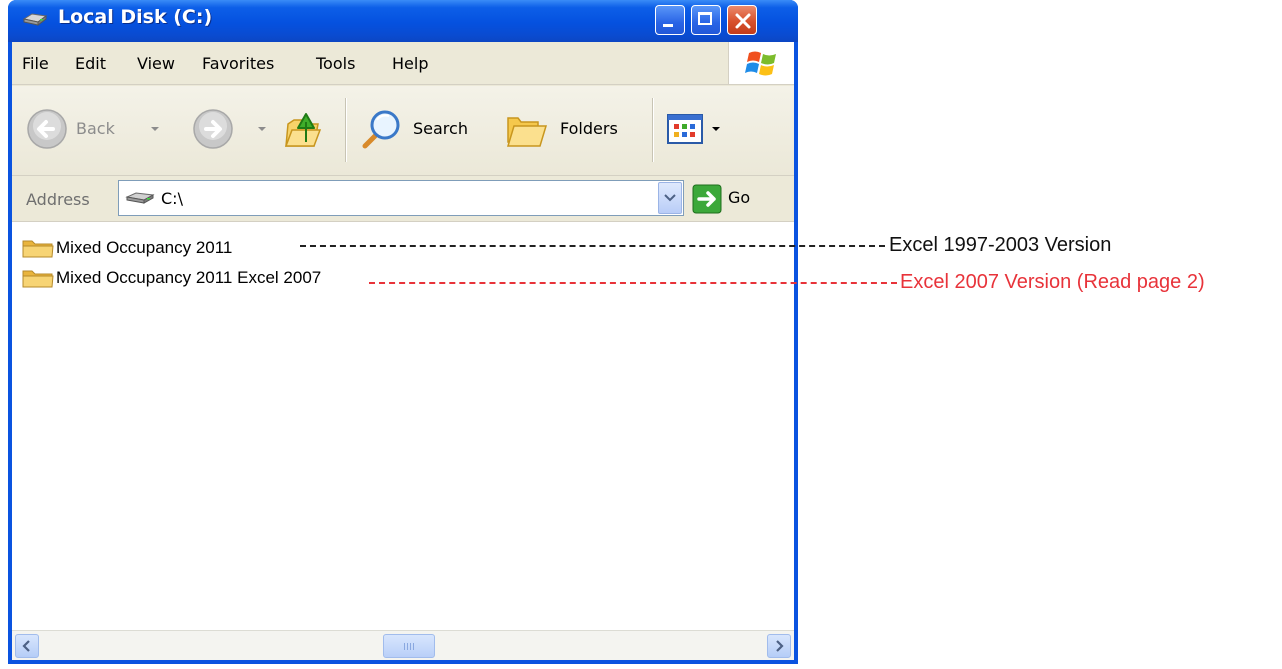 Image resolution: width=1282 pixels, height=669 pixels. I want to click on standard-toolbar: Back Search Folders, so click(403, 131).